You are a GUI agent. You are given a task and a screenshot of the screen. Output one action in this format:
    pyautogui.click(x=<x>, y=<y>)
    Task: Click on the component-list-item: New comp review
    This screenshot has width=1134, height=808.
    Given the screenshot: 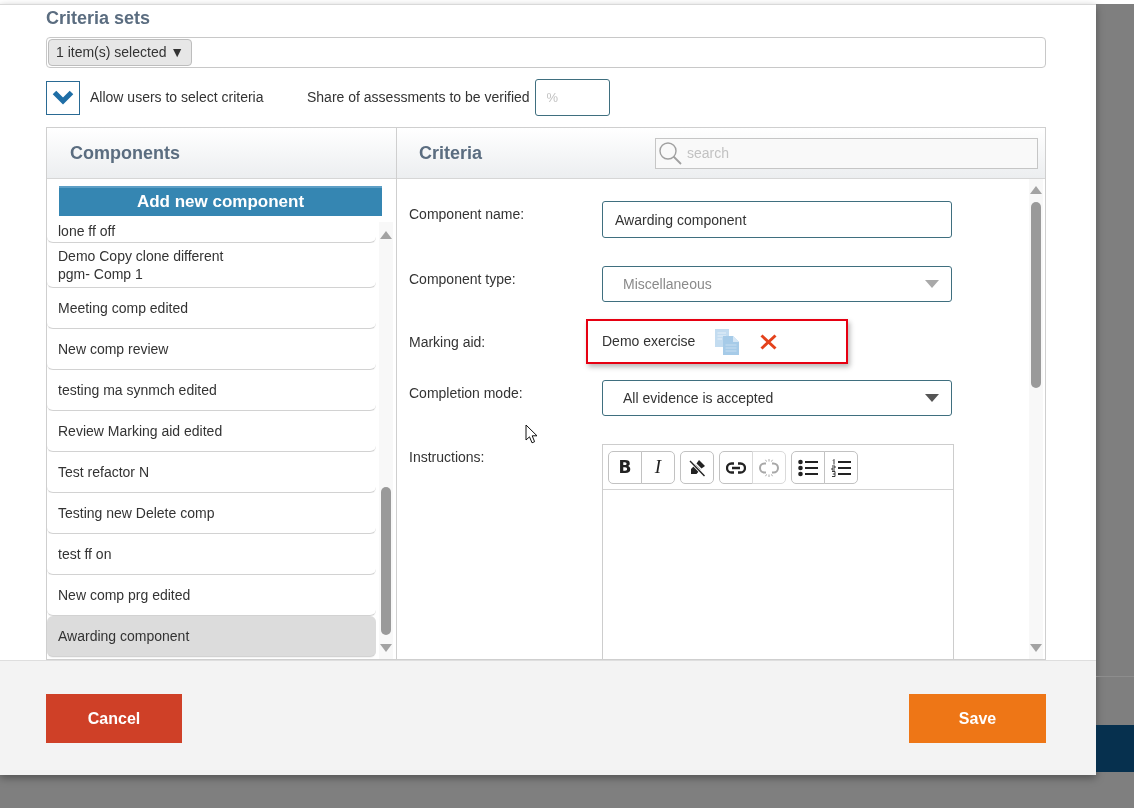 What is the action you would take?
    pyautogui.click(x=211, y=349)
    